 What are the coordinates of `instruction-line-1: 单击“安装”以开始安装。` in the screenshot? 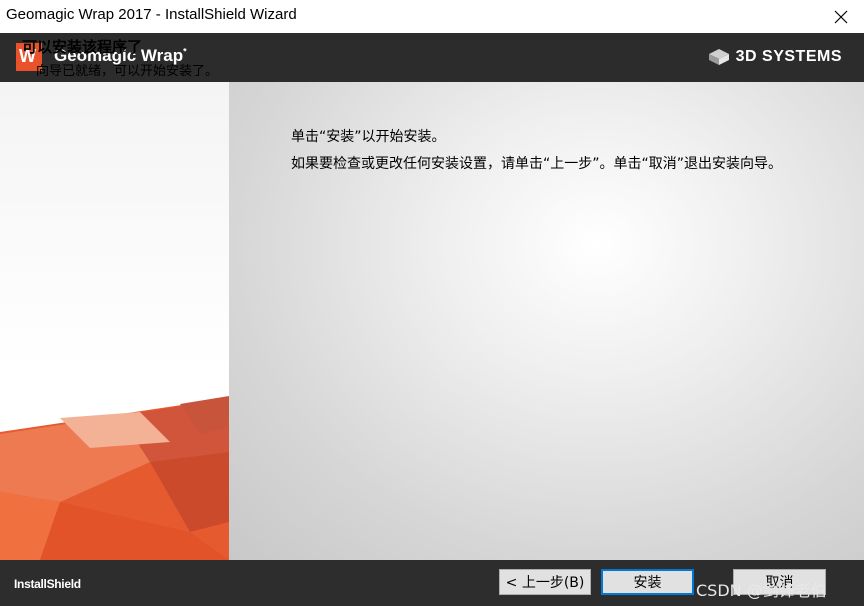 It's located at (368, 137).